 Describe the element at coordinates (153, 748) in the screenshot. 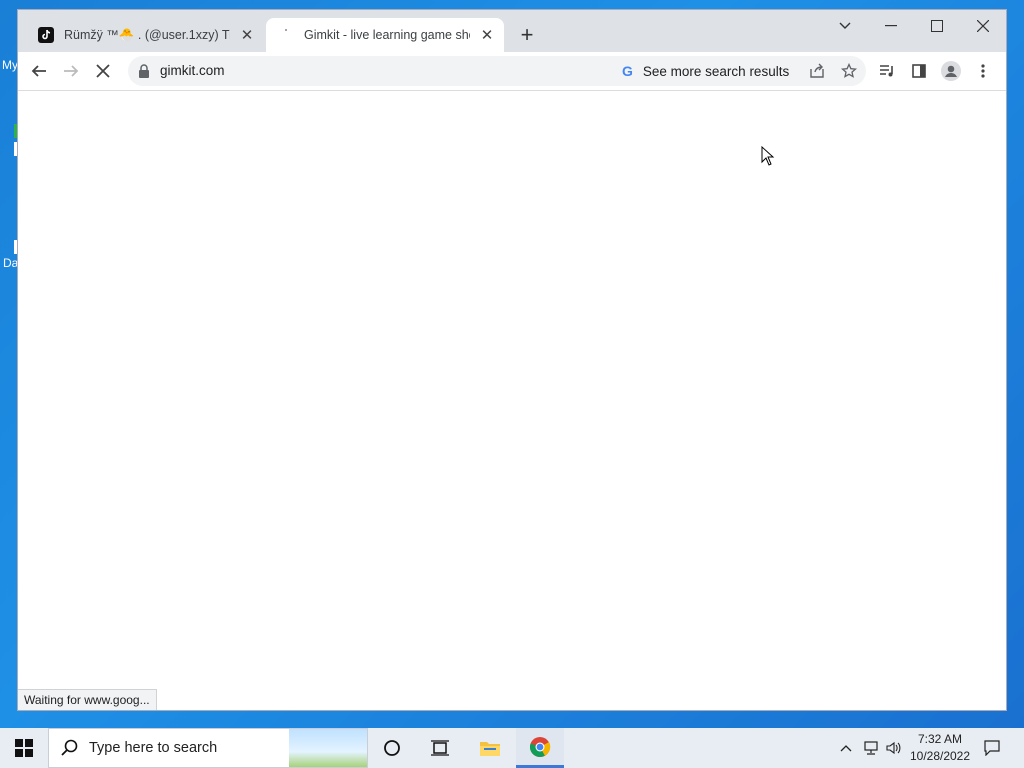

I see `search-placeholder: Type here to search` at that location.